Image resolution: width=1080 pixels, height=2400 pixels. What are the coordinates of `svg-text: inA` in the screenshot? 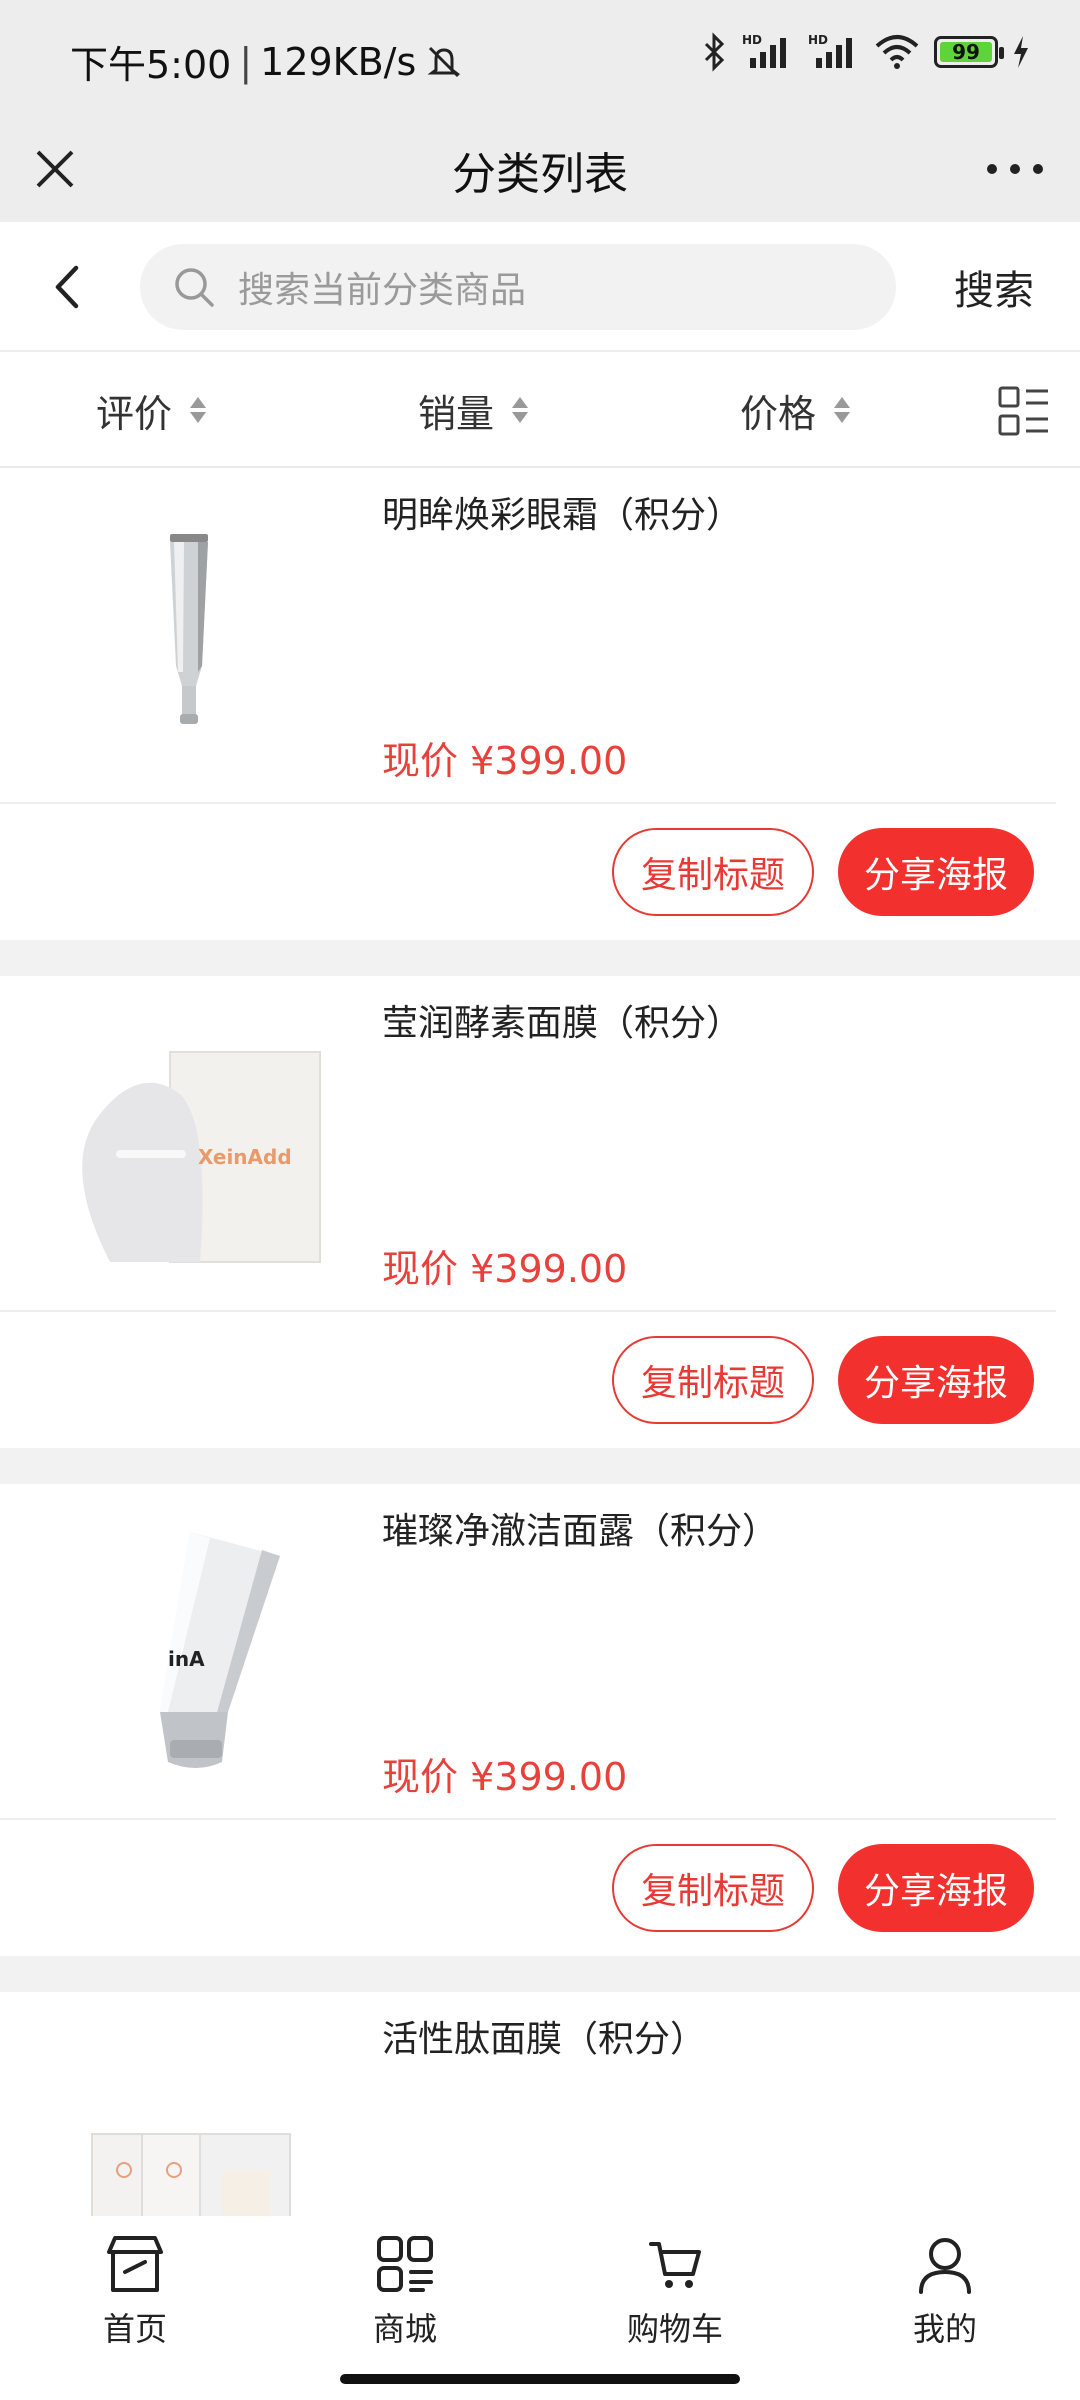 It's located at (186, 1659).